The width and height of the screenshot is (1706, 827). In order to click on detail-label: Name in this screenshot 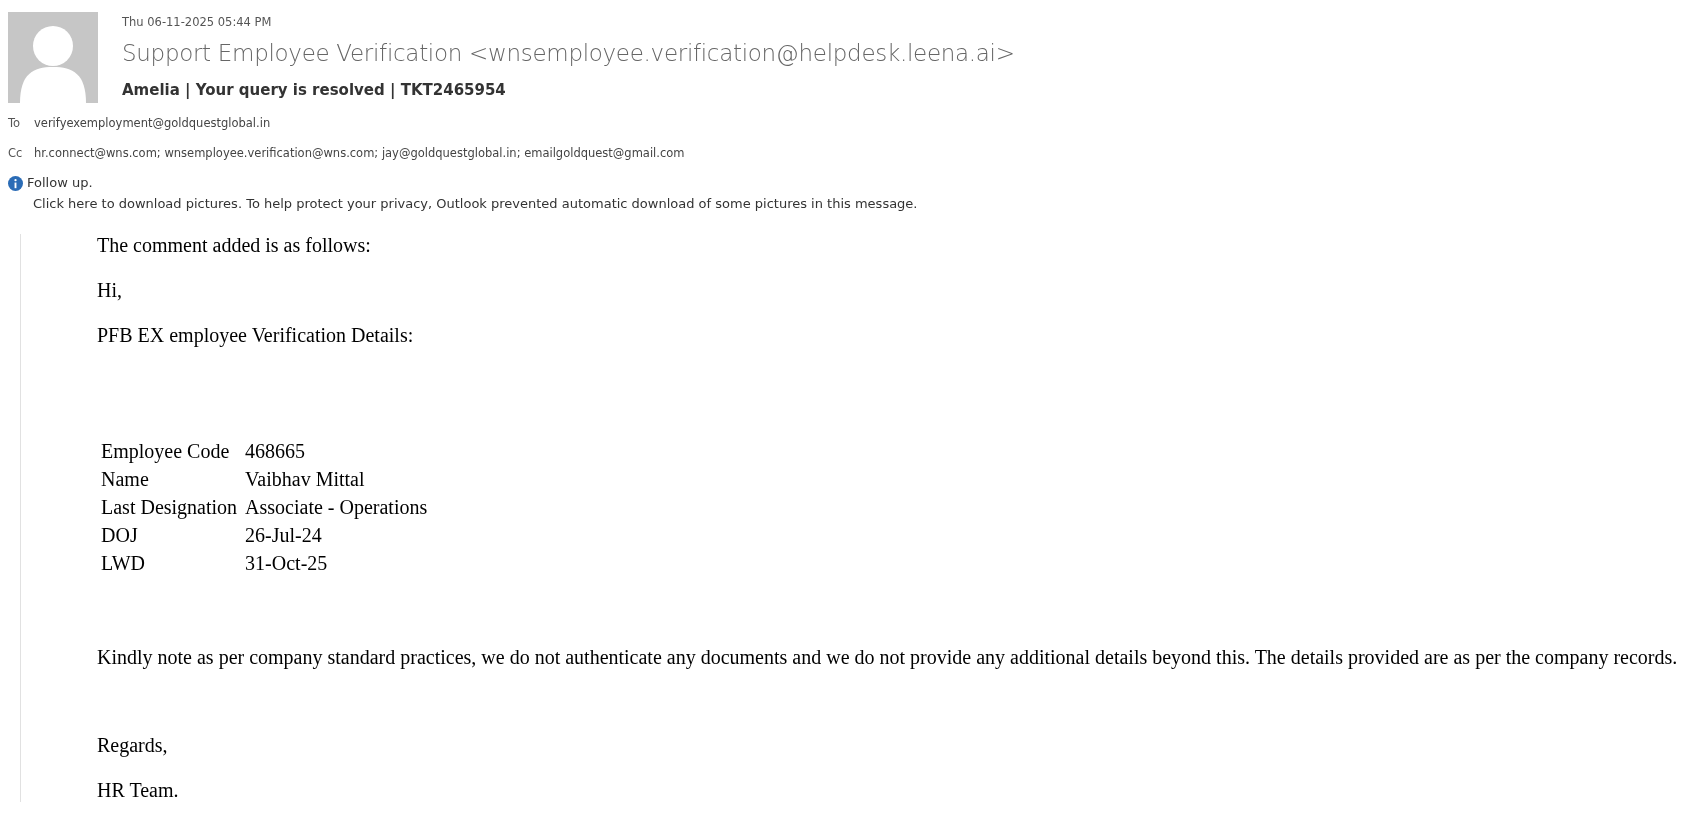, I will do `click(125, 479)`.